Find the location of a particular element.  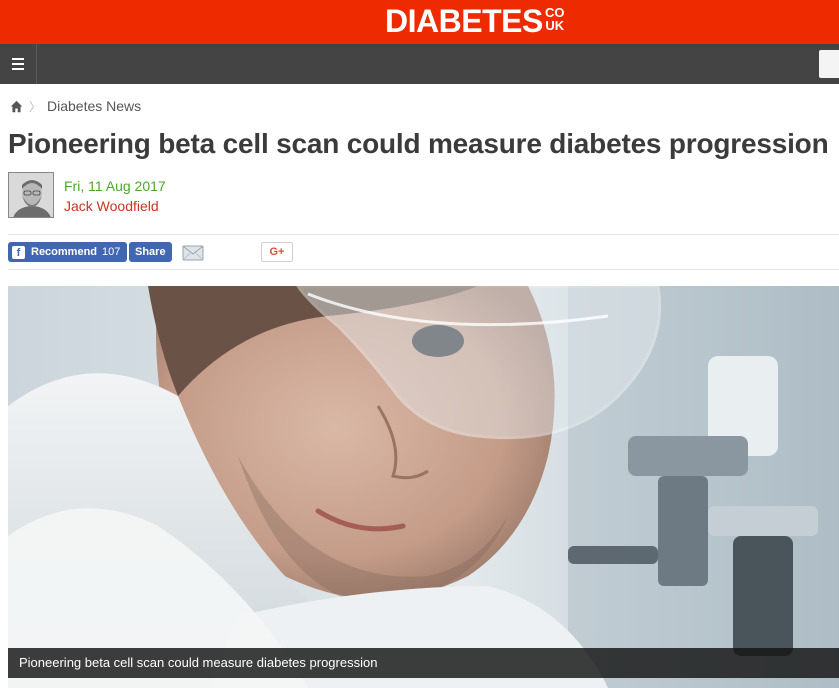

hamburger-menu-button is located at coordinates (18, 64).